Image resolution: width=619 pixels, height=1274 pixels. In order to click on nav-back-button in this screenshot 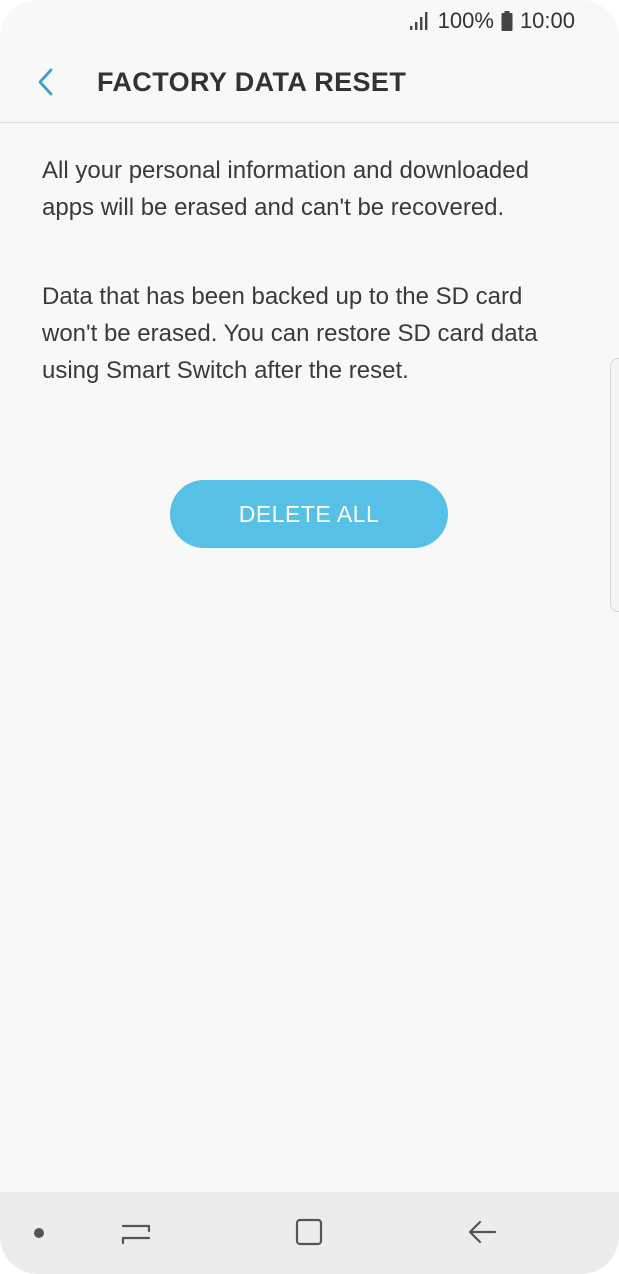, I will do `click(482, 1232)`.